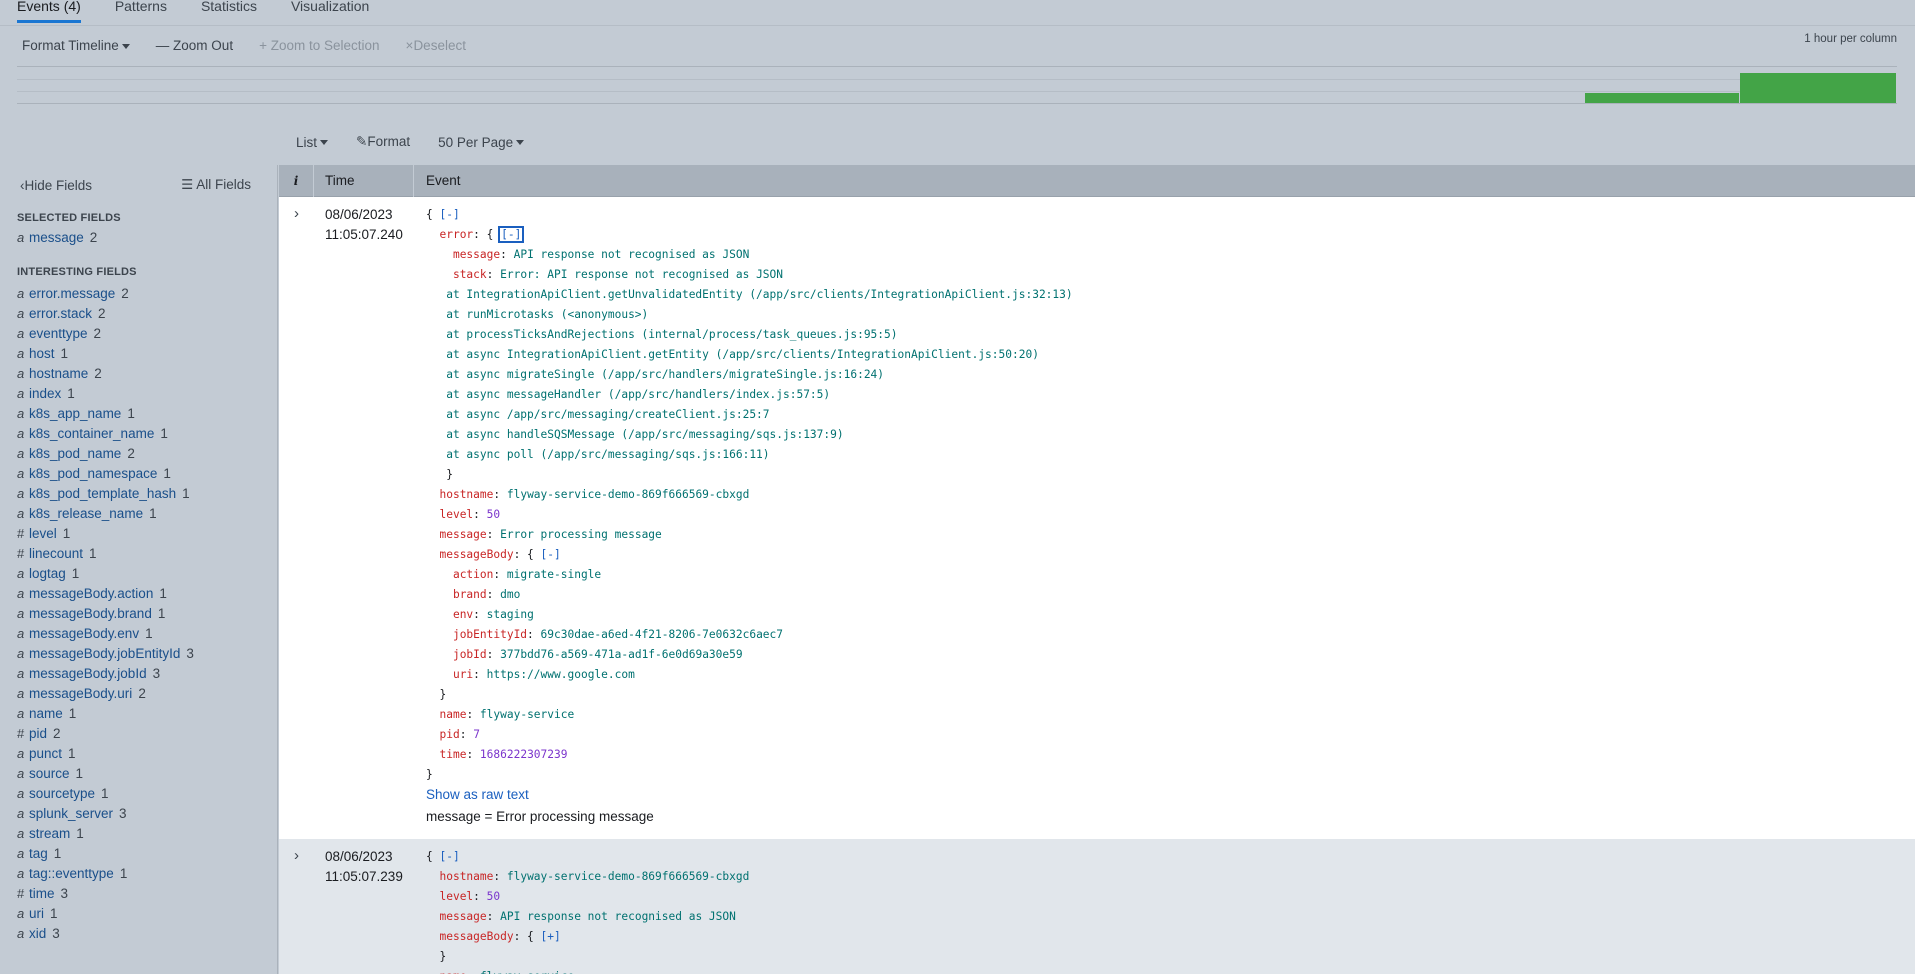 This screenshot has height=974, width=1915. Describe the element at coordinates (138, 754) in the screenshot. I see `sidebar-field-punct: a punct 1` at that location.